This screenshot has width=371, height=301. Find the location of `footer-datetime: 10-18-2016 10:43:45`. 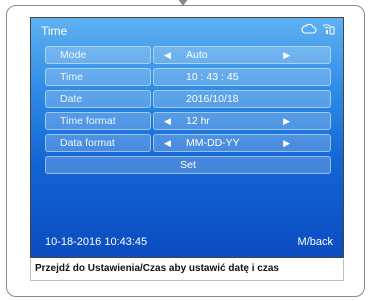

footer-datetime: 10-18-2016 10:43:45 is located at coordinates (96, 242).